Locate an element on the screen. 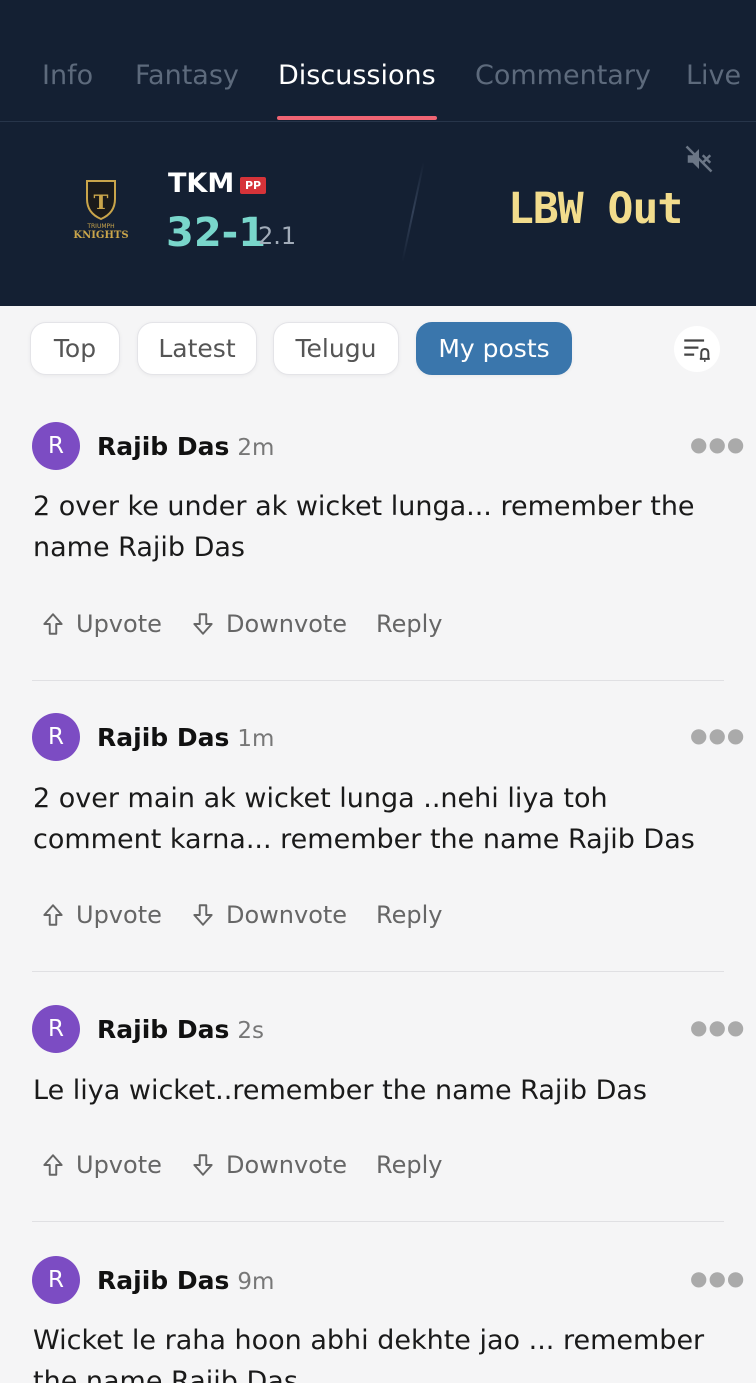 Image resolution: width=756 pixels, height=1383 pixels. team-logo: T TRIUMPH KNIGHTS is located at coordinates (101, 211).